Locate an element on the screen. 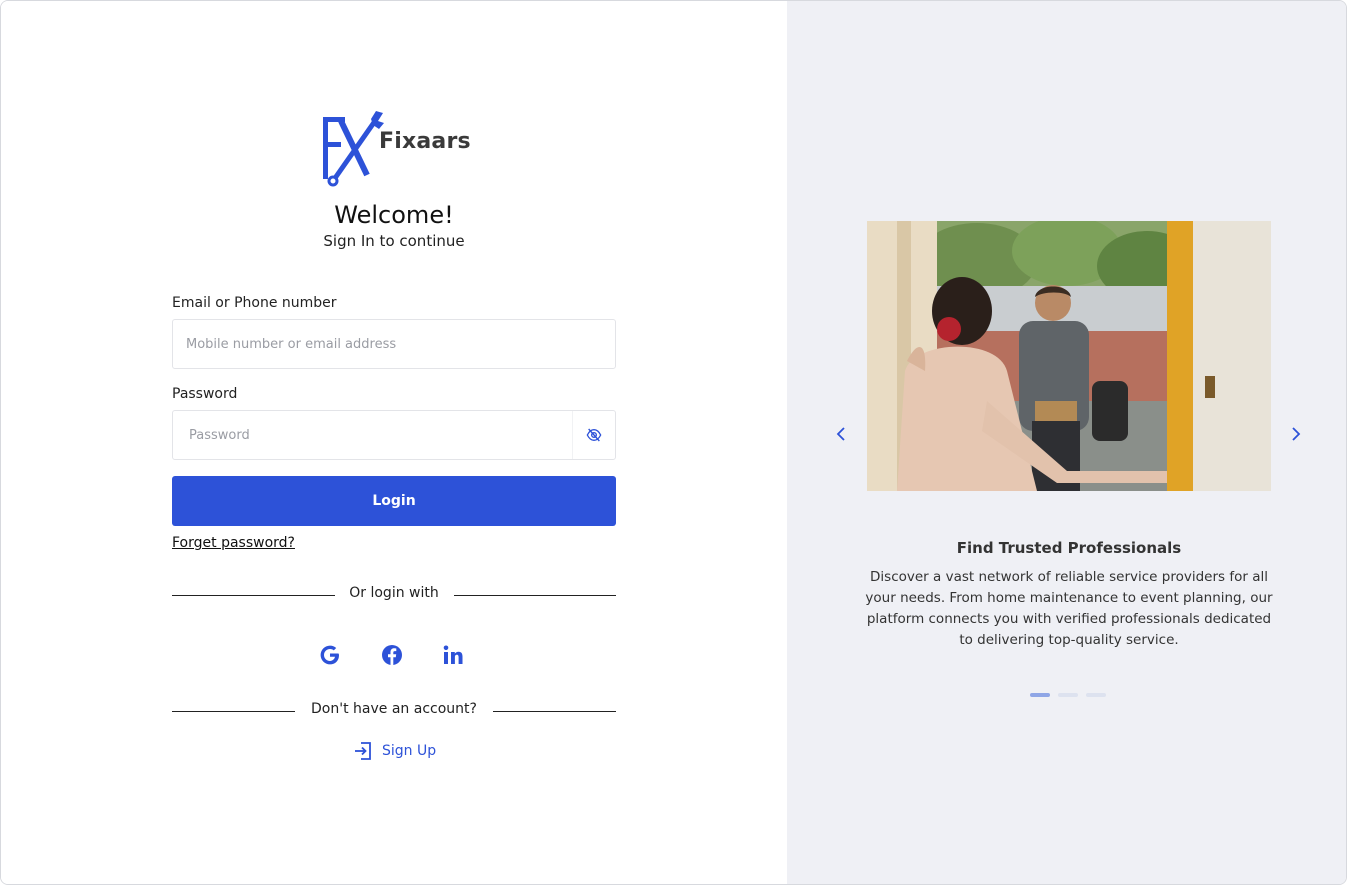 The image size is (1347, 885). login-button: Login is located at coordinates (394, 501).